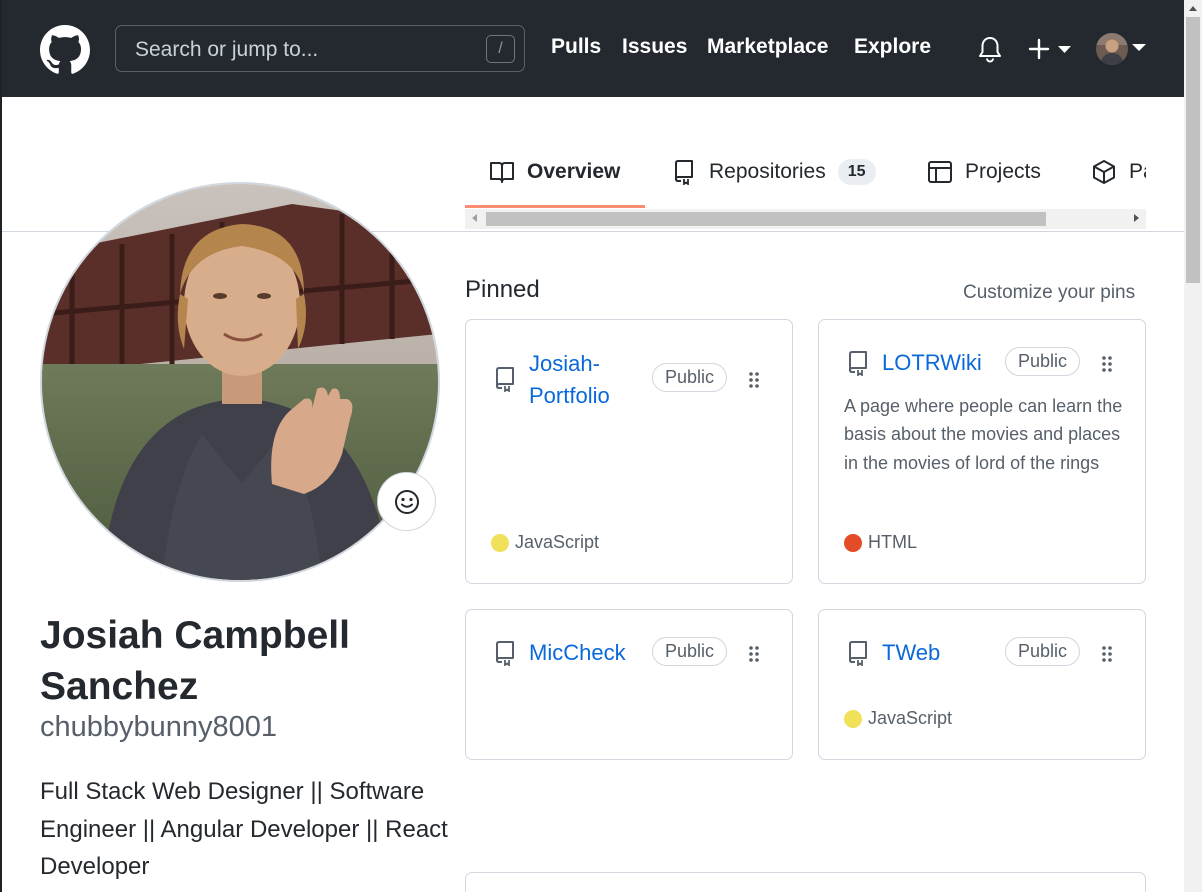 Image resolution: width=1202 pixels, height=892 pixels. I want to click on repo-name-link: TWeb, so click(911, 653).